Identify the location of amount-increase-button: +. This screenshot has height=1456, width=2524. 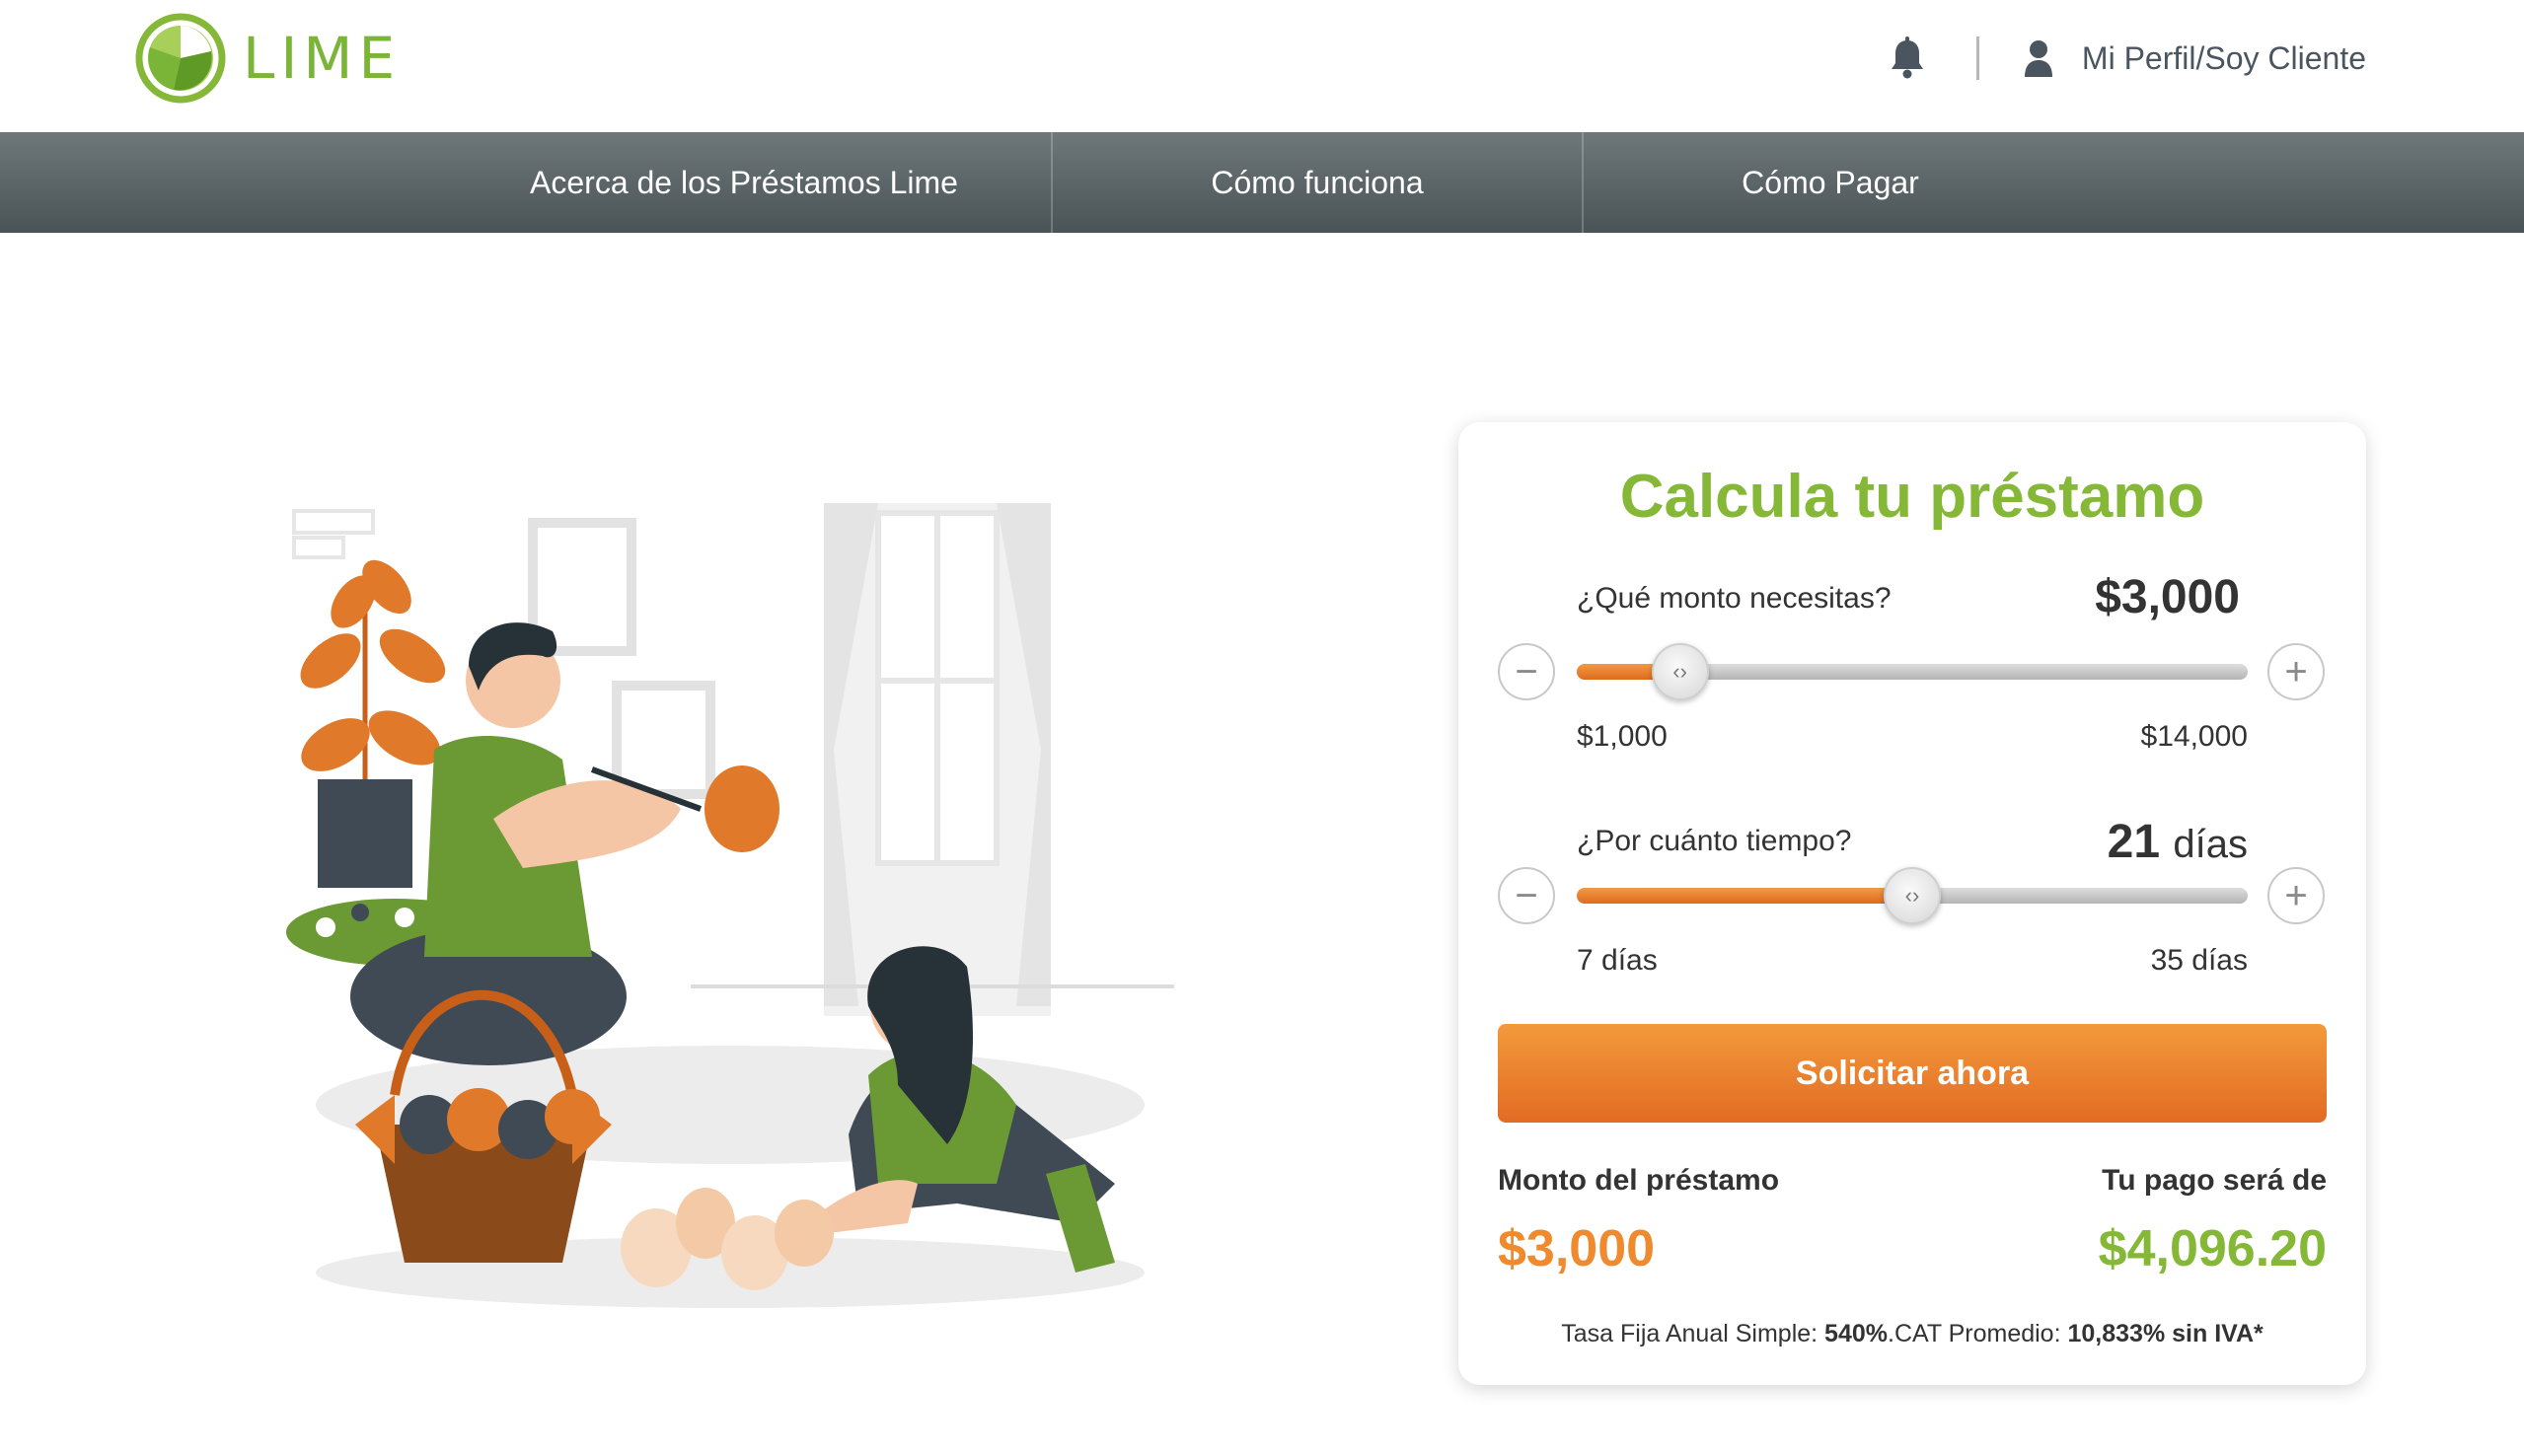
(2296, 671).